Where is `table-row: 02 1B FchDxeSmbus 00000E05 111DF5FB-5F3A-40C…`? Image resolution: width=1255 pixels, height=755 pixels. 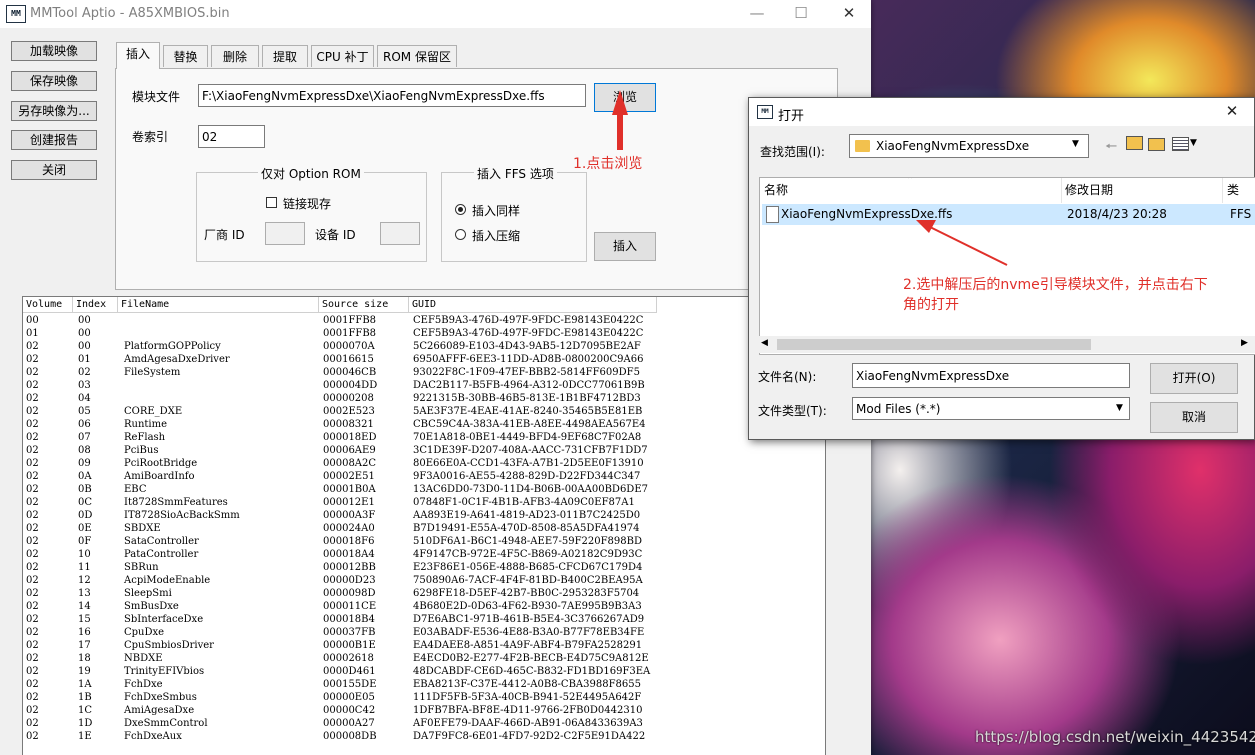 table-row: 02 1B FchDxeSmbus 00000E05 111DF5FB-5F3A-40C… is located at coordinates (423, 697).